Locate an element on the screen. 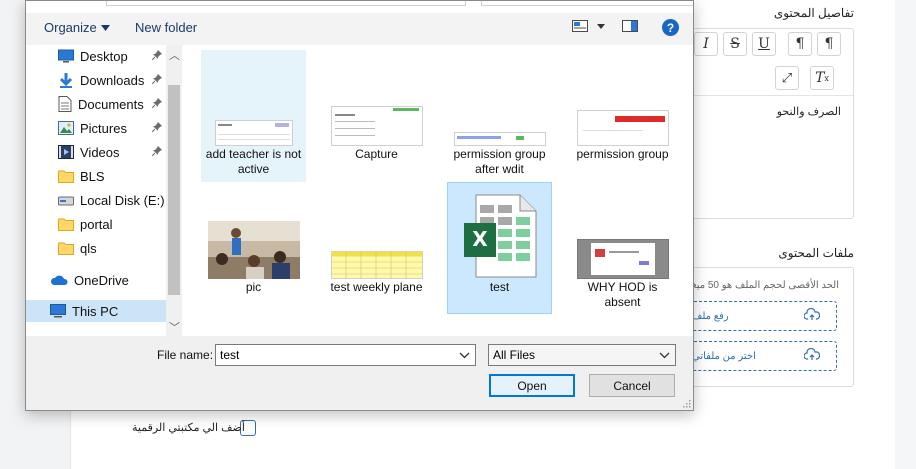 The height and width of the screenshot is (469, 916). new-folder-label: New folder is located at coordinates (166, 27).